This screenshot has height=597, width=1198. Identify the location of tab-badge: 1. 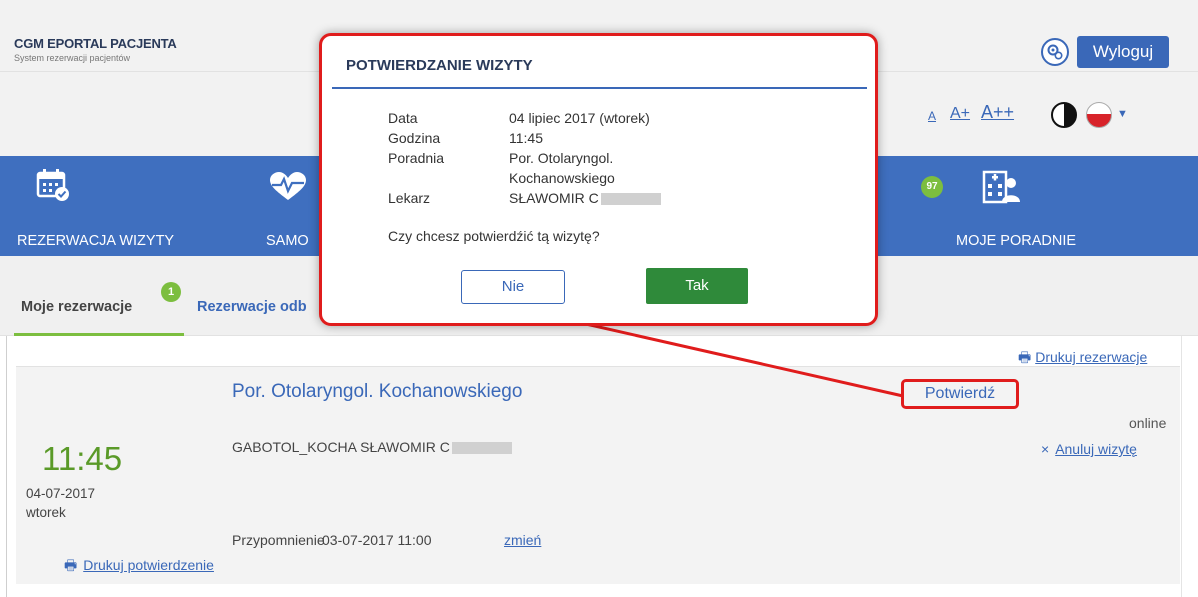
(171, 292).